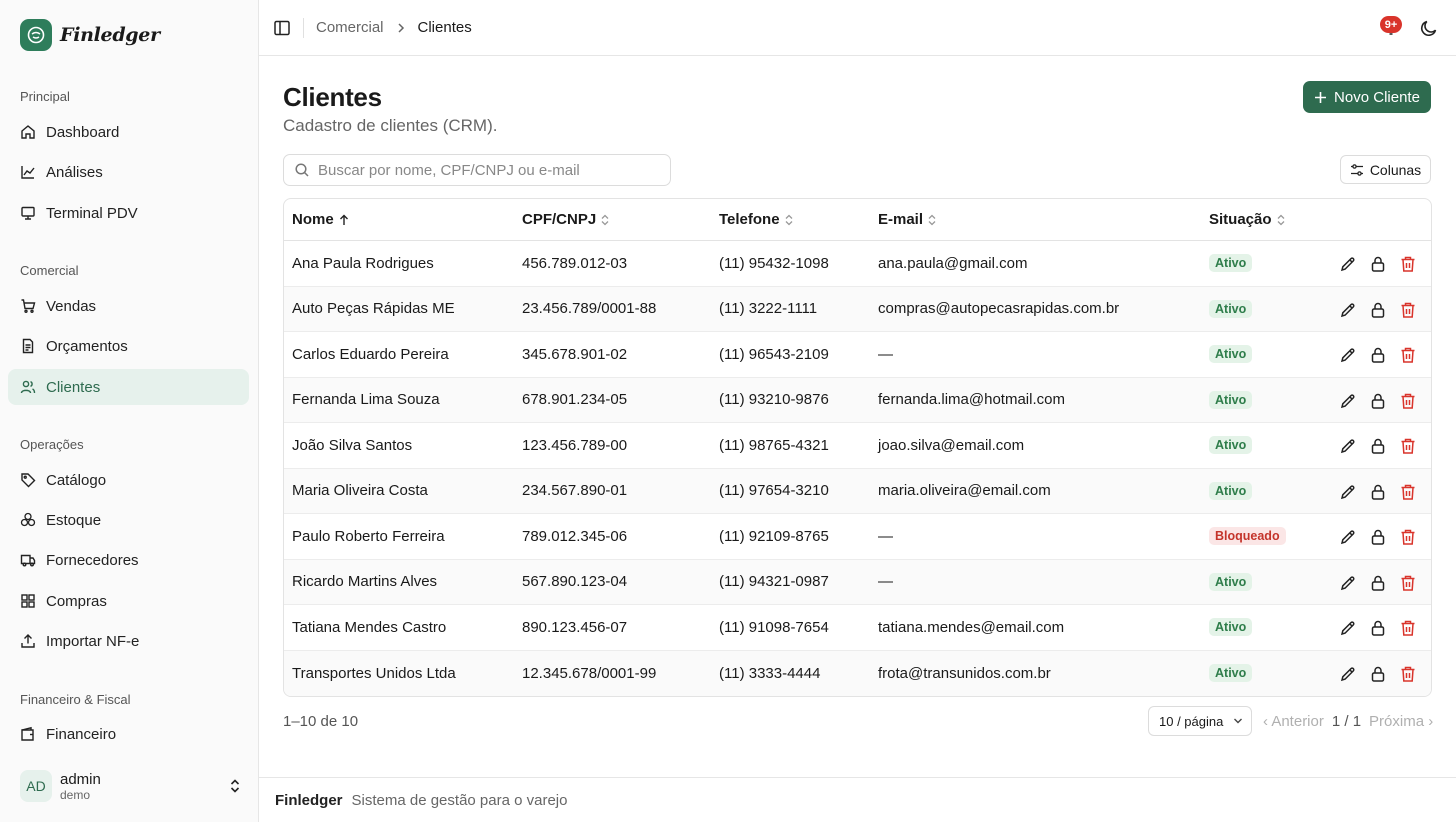 The width and height of the screenshot is (1456, 822). I want to click on cell-telefone: (11) 93210-9876, so click(774, 400).